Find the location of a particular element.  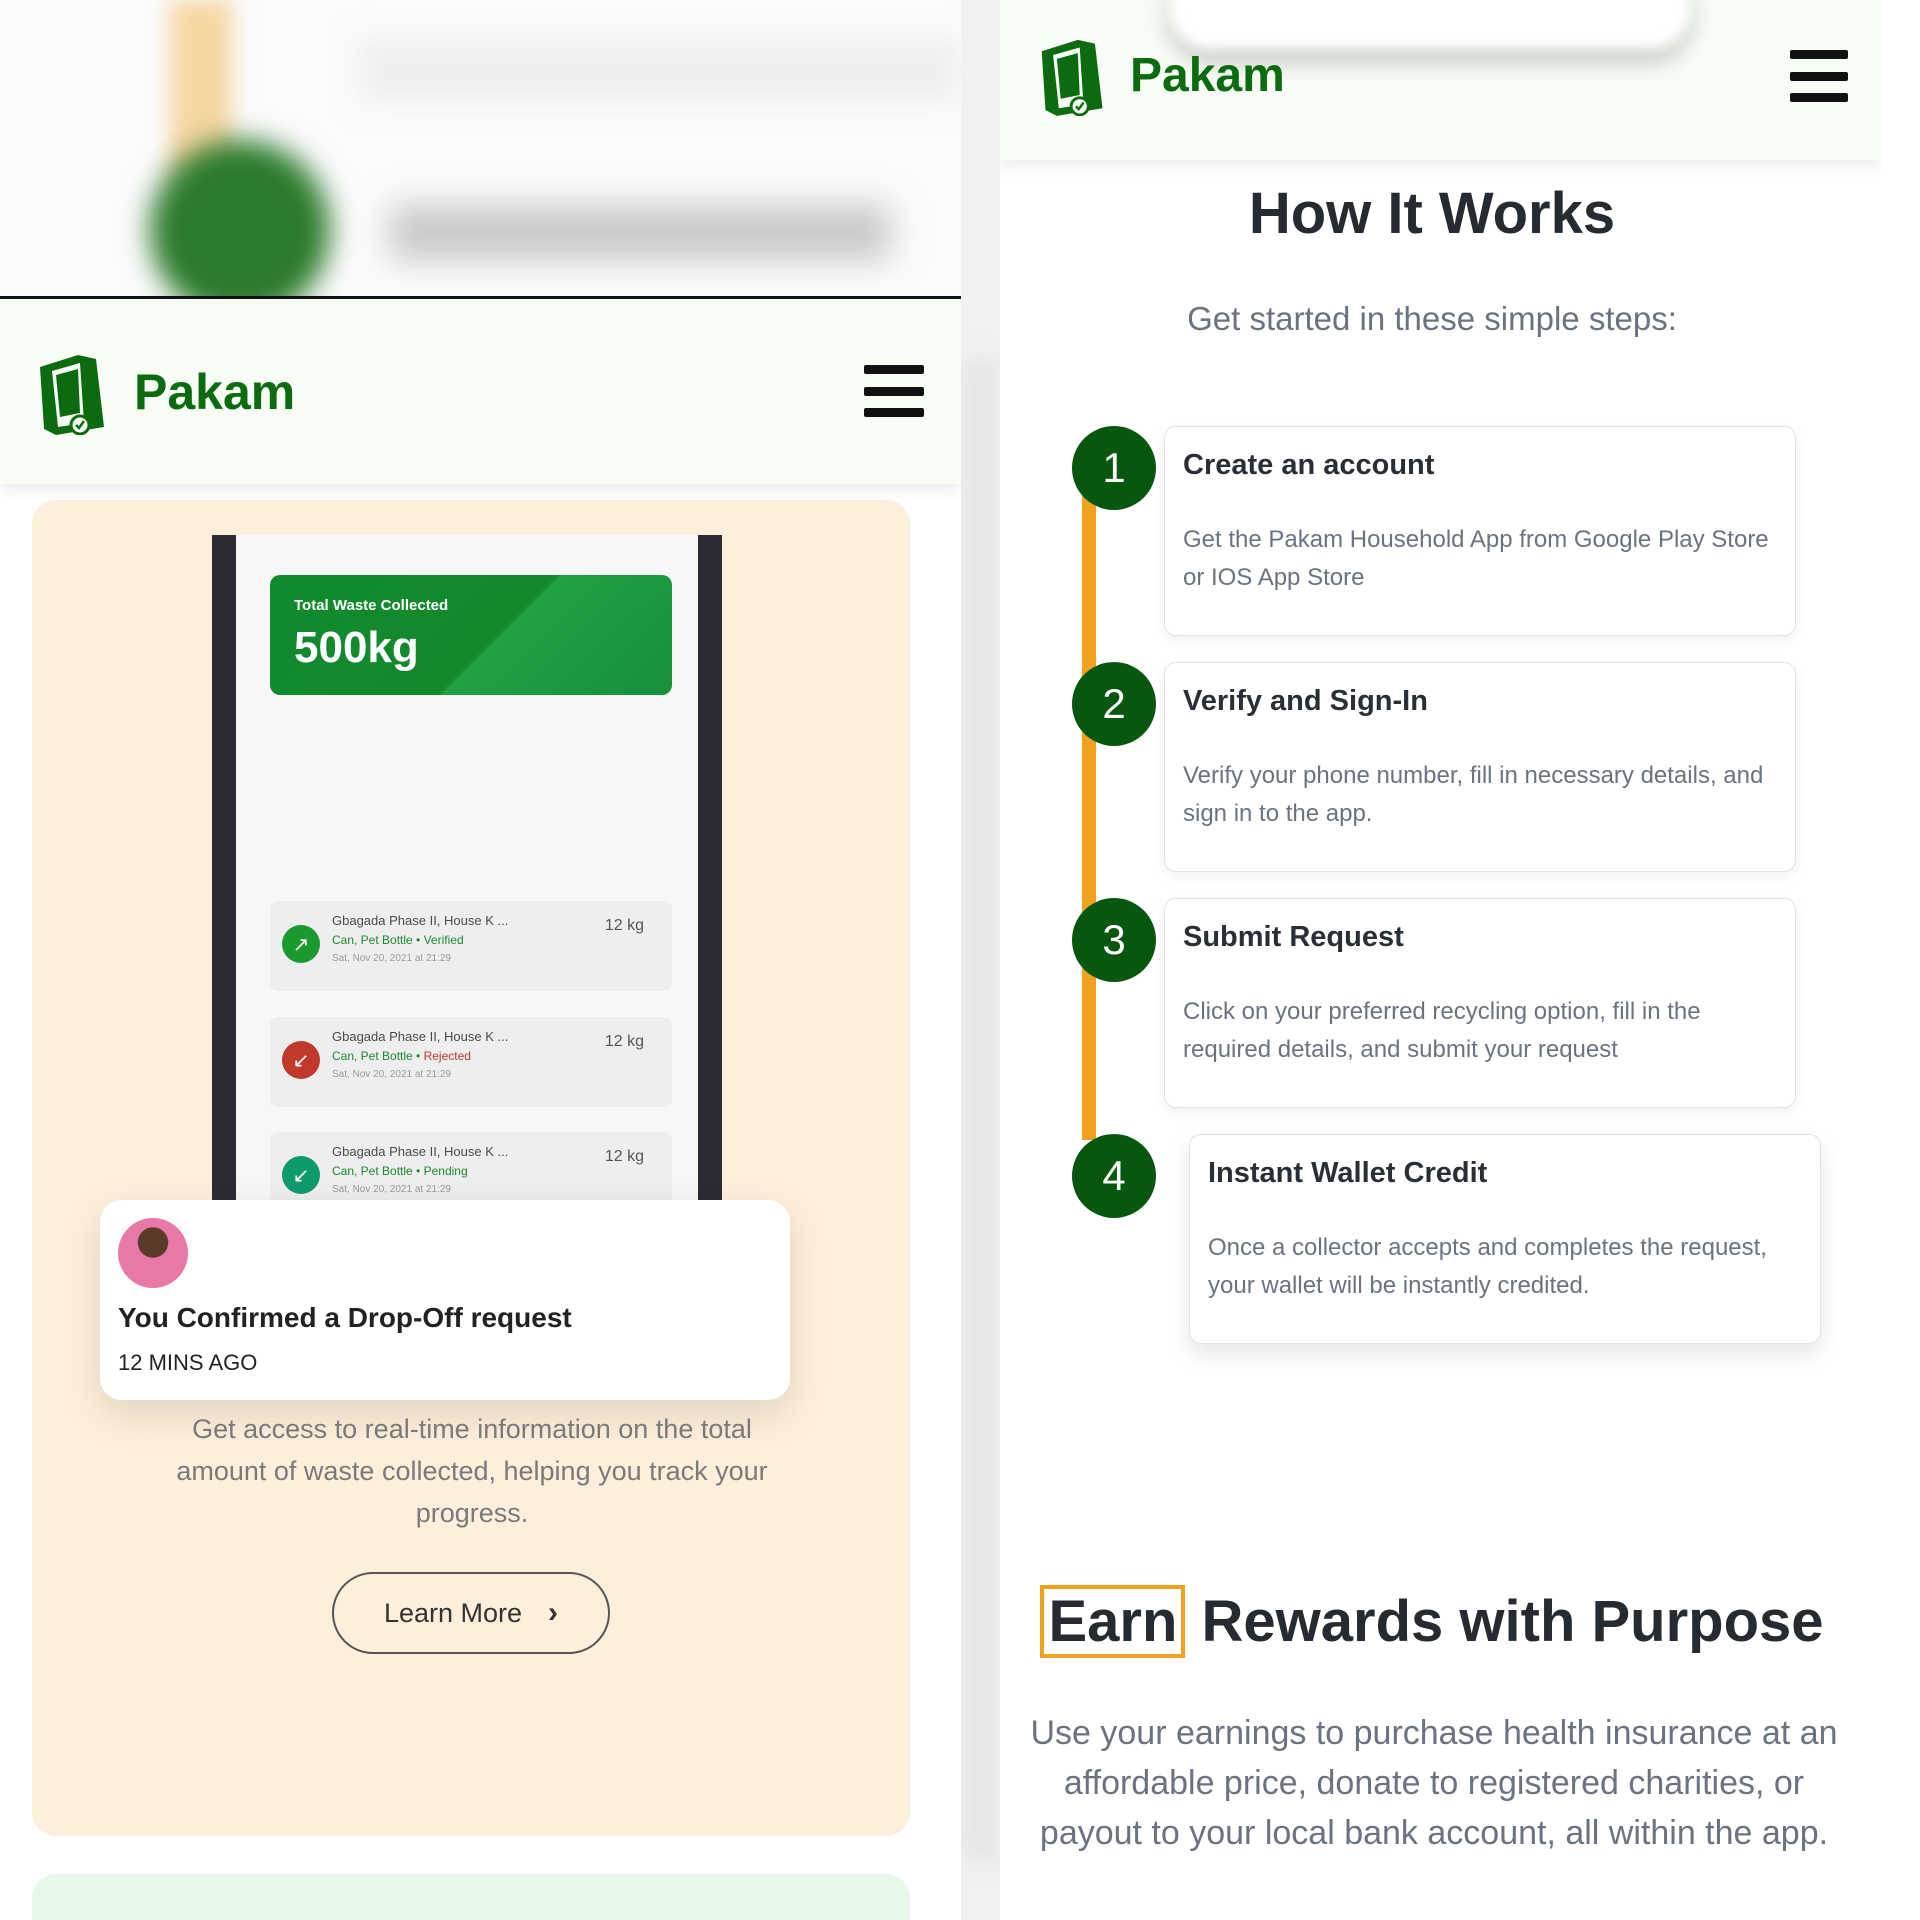

total-waste-label: Total Waste Collected is located at coordinates (371, 605).